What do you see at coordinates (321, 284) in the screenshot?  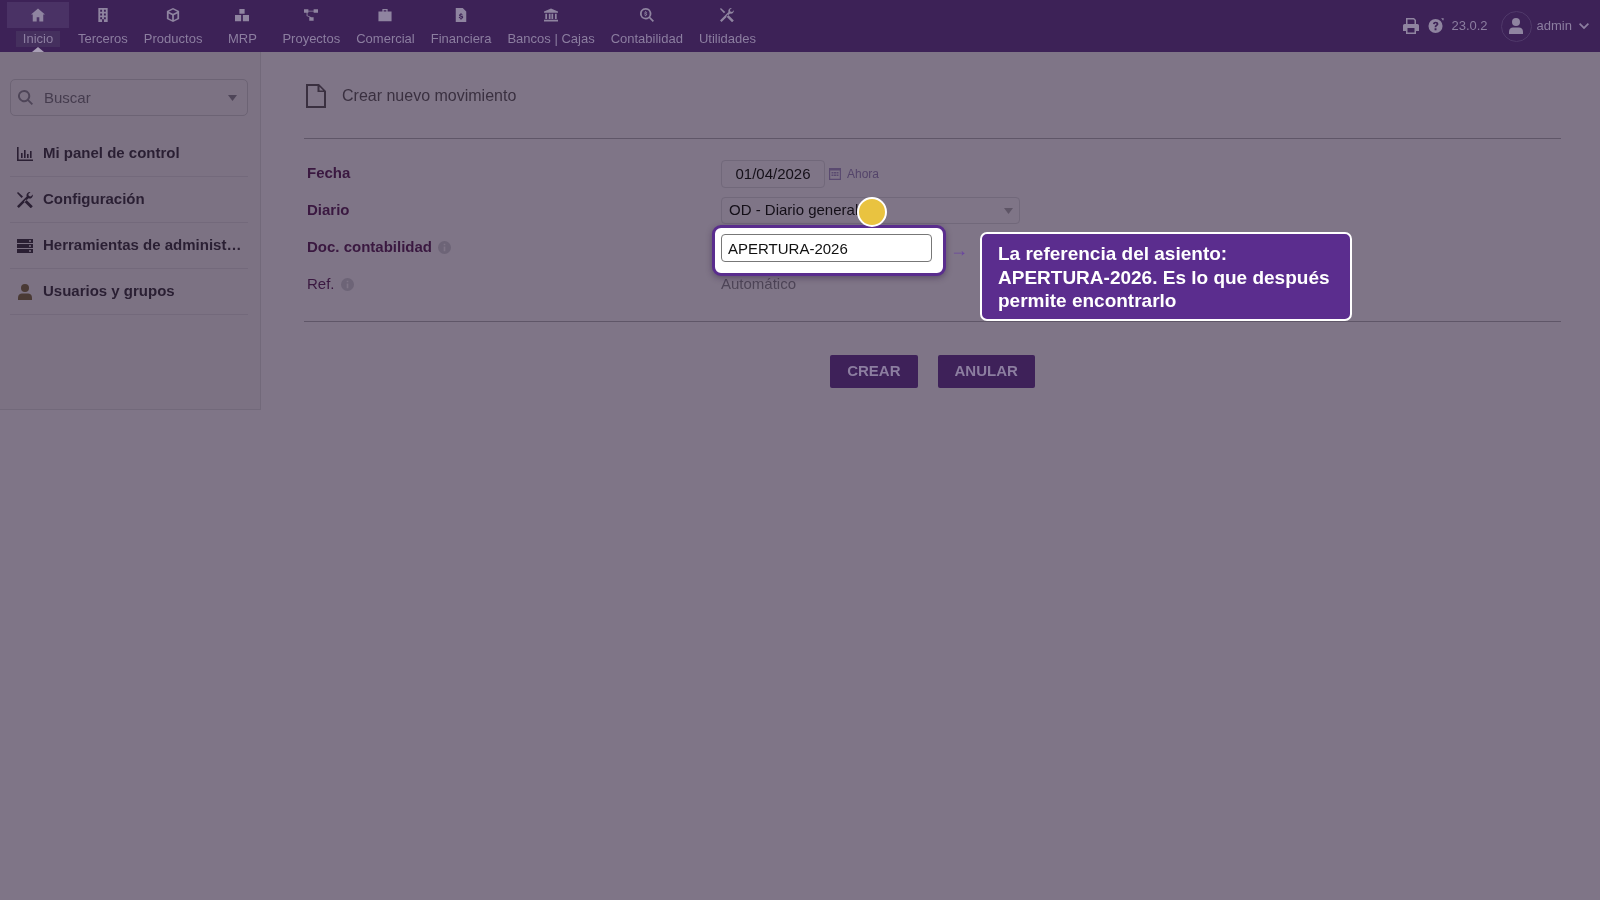 I see `field-label: Ref.` at bounding box center [321, 284].